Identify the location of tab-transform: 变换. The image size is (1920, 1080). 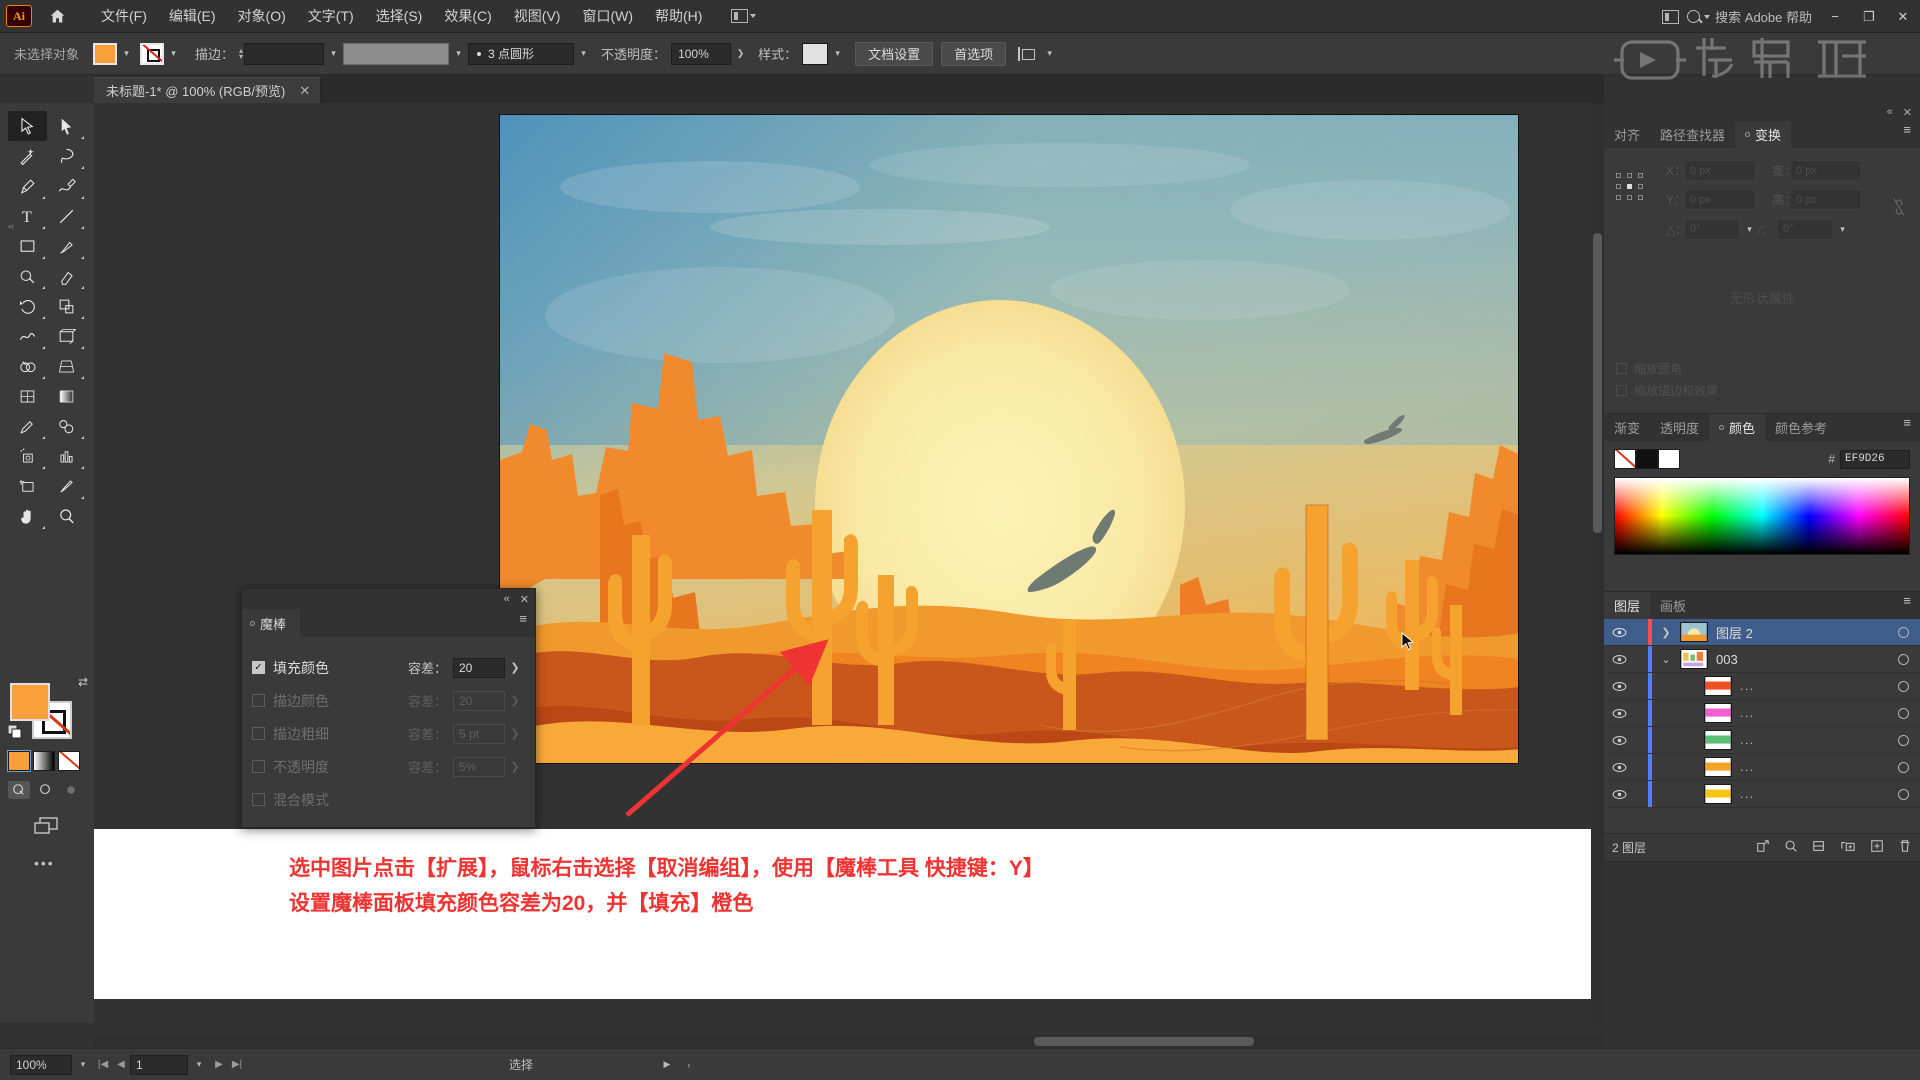
(1763, 134).